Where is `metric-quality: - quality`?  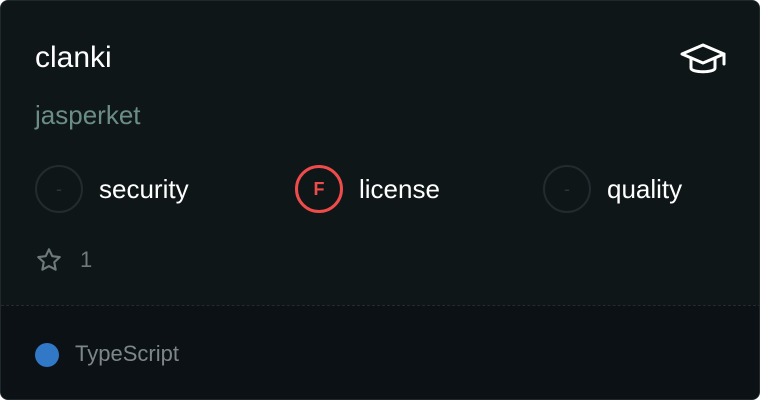
metric-quality: - quality is located at coordinates (612, 189).